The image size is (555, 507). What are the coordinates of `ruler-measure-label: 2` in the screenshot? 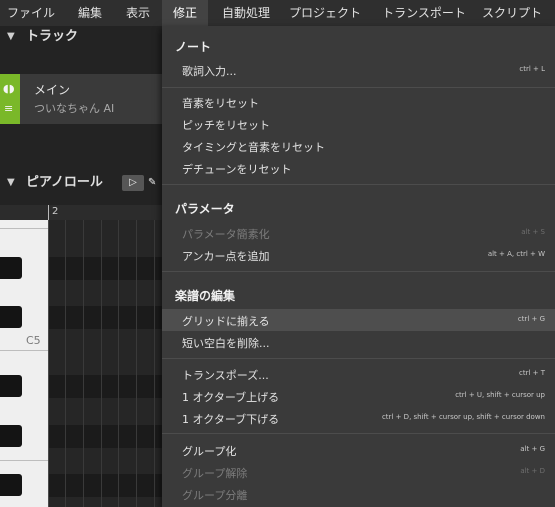 It's located at (55, 211).